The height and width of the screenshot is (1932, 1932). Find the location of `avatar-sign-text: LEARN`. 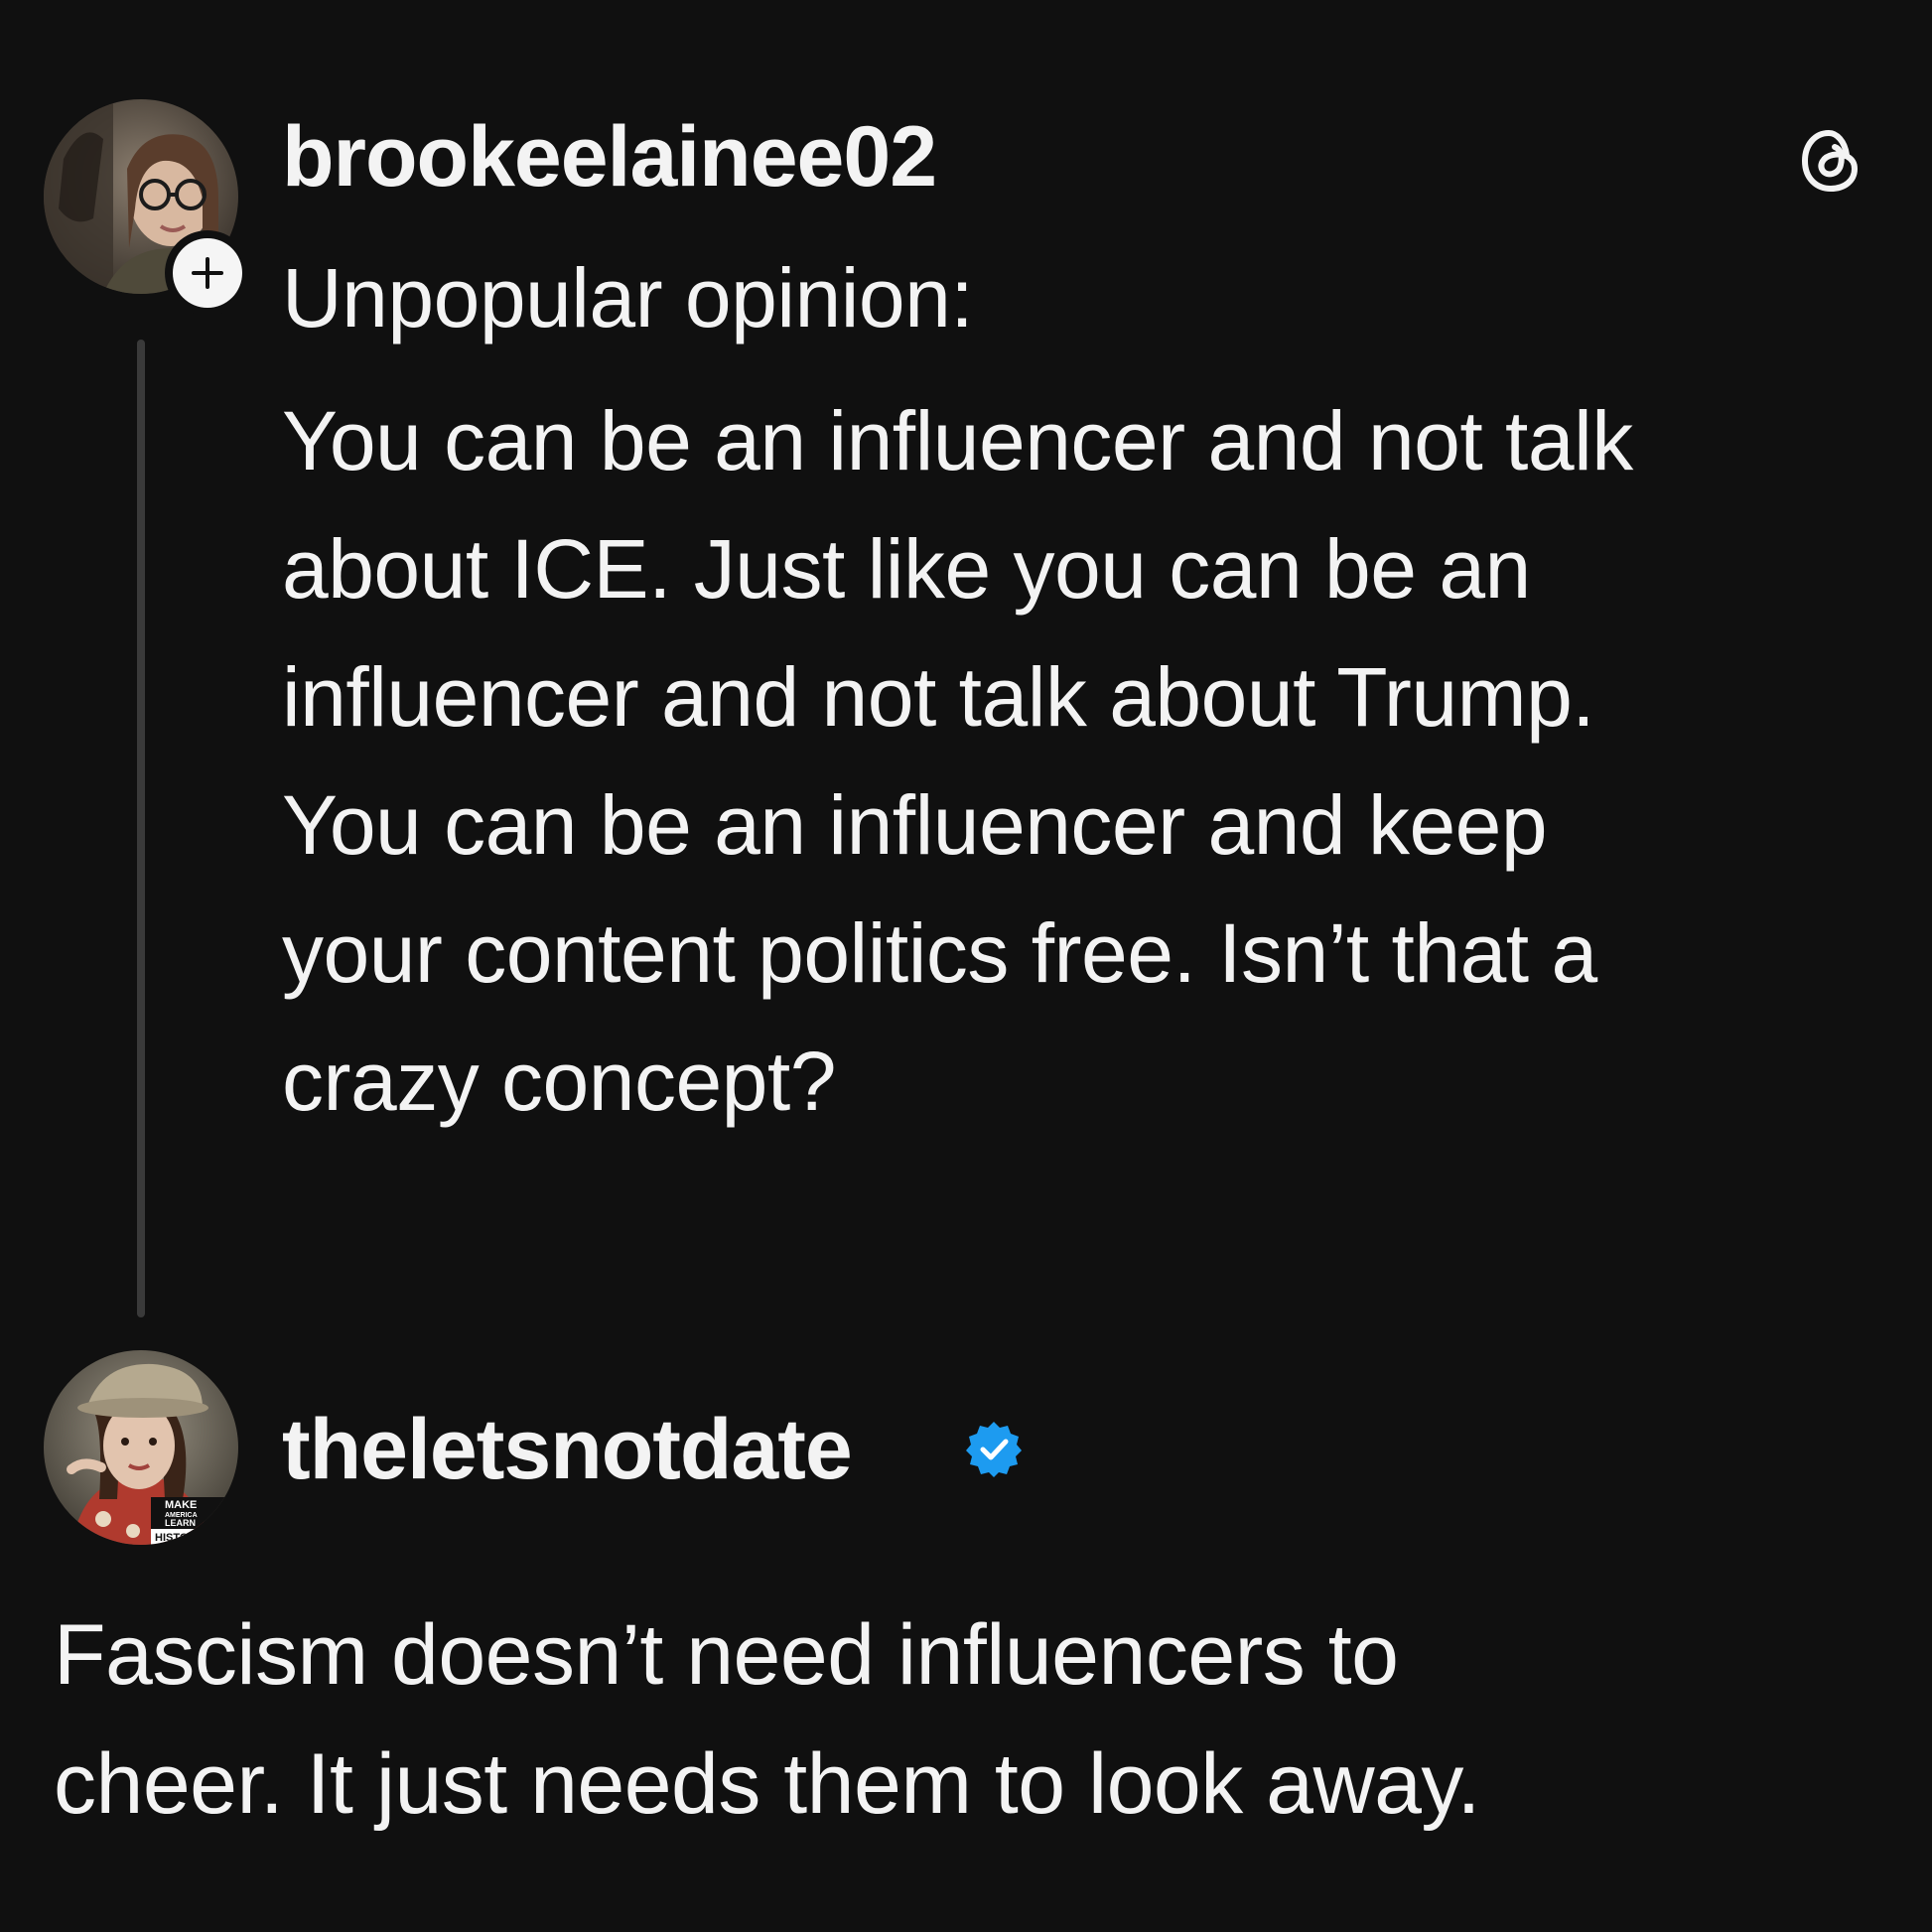

avatar-sign-text: LEARN is located at coordinates (180, 1523).